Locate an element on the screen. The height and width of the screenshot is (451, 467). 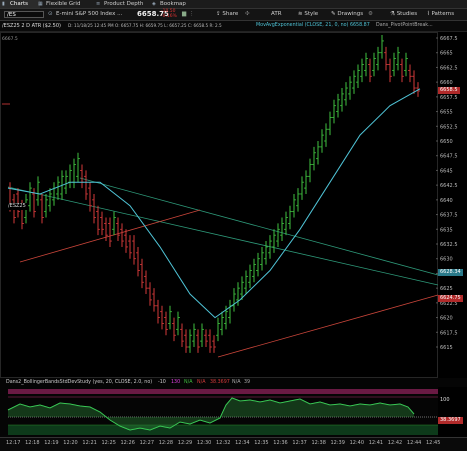
time-tick-label: 12:29 is located at coordinates (185, 443).